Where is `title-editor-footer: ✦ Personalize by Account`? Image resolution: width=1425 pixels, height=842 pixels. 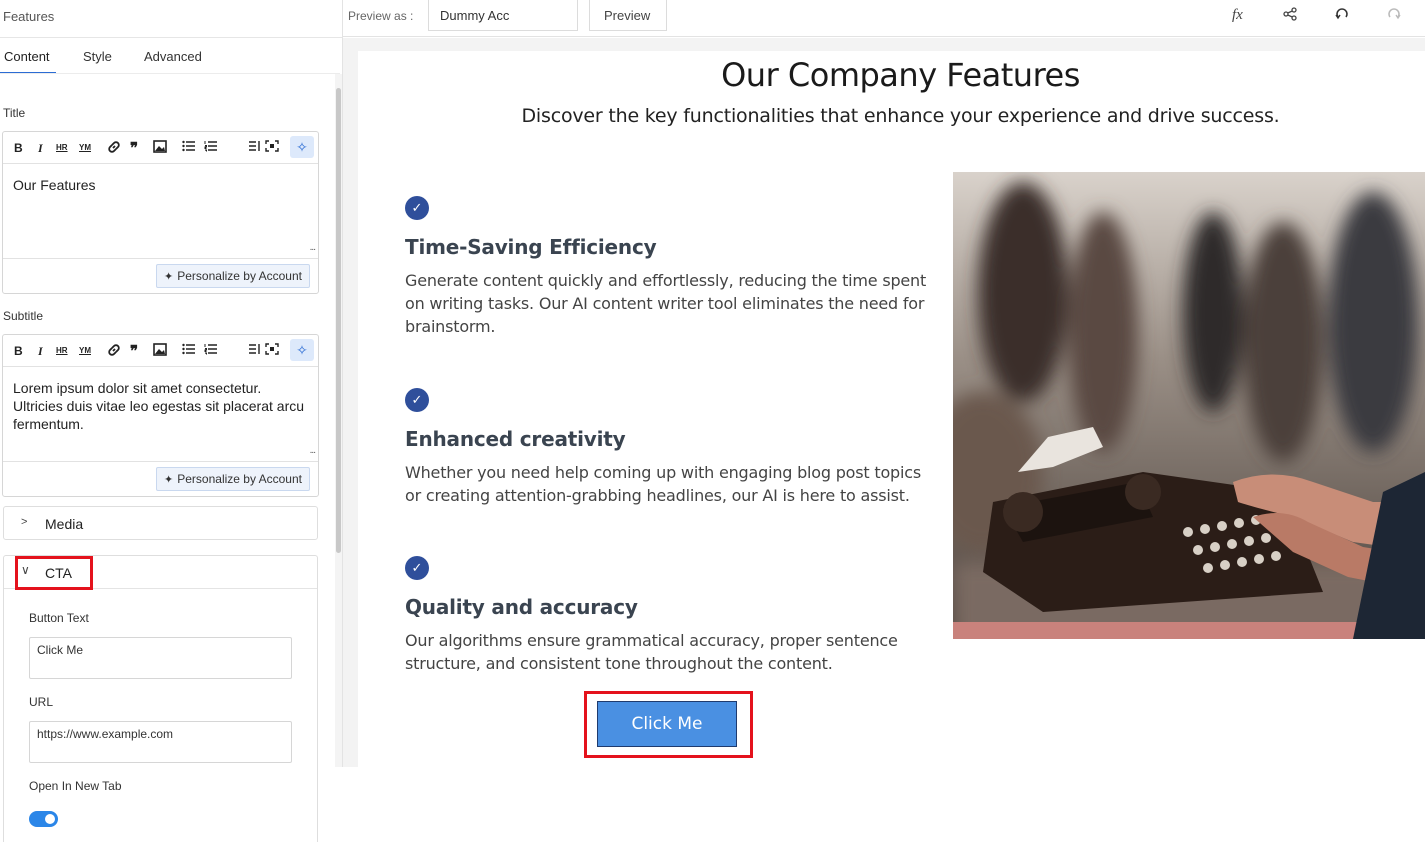 title-editor-footer: ✦ Personalize by Account is located at coordinates (160, 276).